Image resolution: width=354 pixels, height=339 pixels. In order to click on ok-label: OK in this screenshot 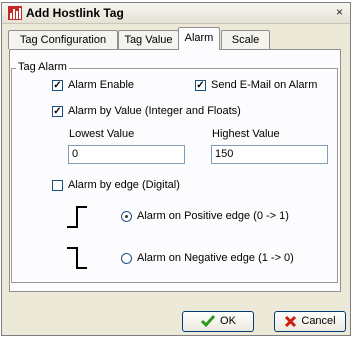, I will do `click(228, 321)`.